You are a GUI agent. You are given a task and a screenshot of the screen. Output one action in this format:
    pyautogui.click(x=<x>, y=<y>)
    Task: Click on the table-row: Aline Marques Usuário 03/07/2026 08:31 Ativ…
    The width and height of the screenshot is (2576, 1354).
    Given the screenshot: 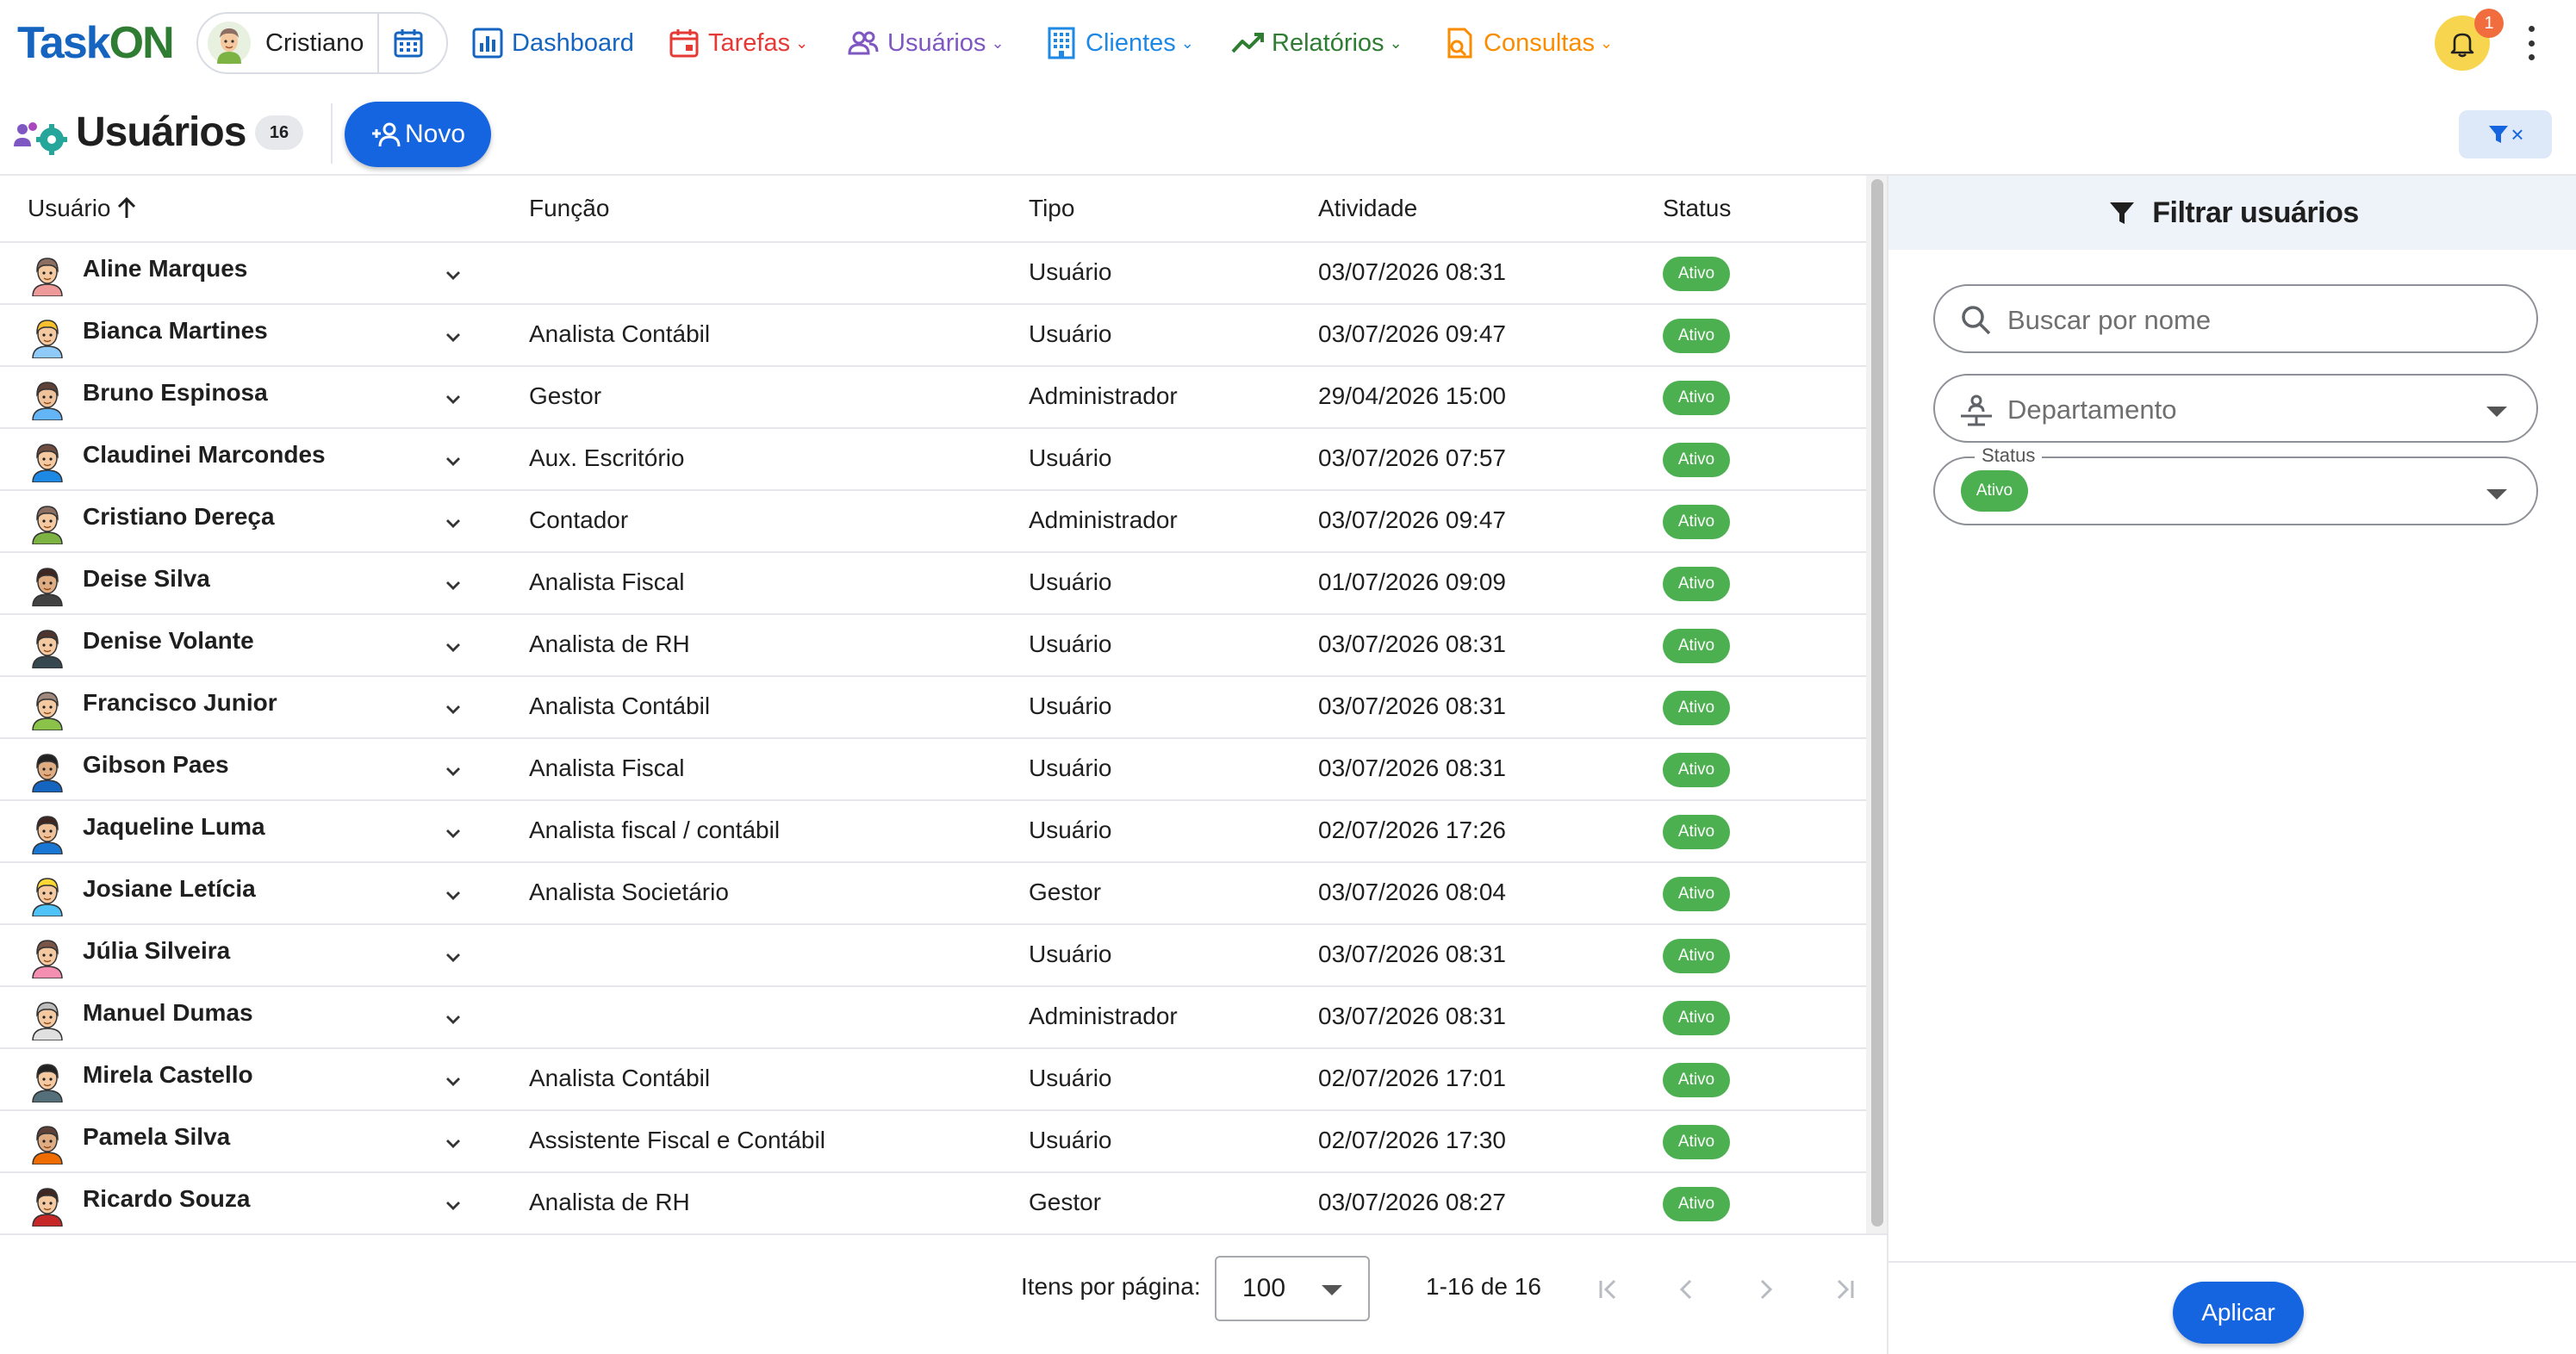 What is the action you would take?
    pyautogui.click(x=933, y=274)
    